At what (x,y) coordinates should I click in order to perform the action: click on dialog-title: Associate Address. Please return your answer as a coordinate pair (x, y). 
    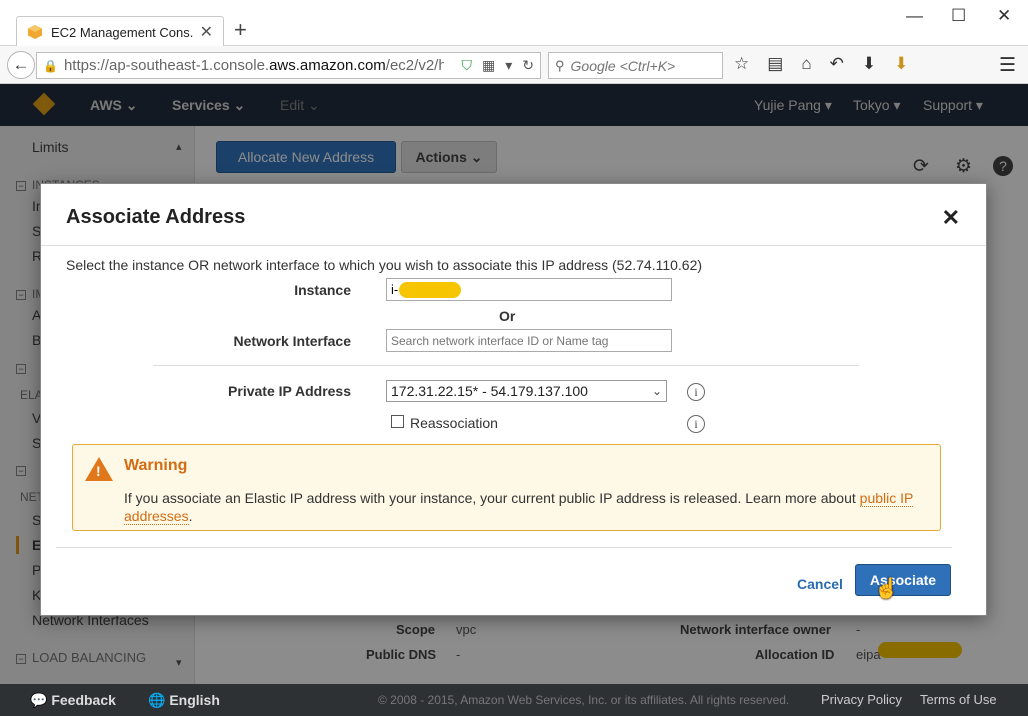
    Looking at the image, I should click on (156, 217).